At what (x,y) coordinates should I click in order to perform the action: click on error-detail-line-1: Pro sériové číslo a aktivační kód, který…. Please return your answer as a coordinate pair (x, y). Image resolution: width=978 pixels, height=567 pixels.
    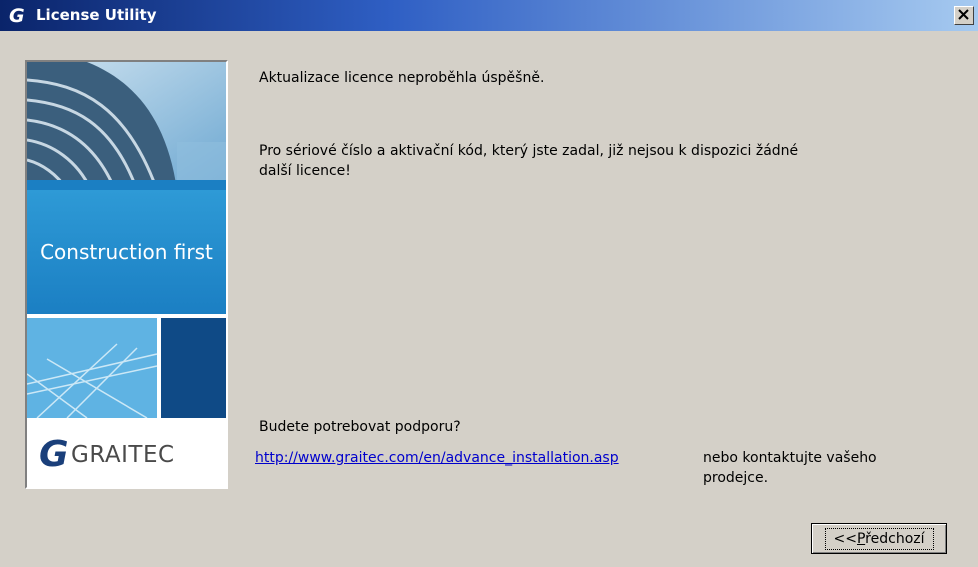
    Looking at the image, I should click on (529, 151).